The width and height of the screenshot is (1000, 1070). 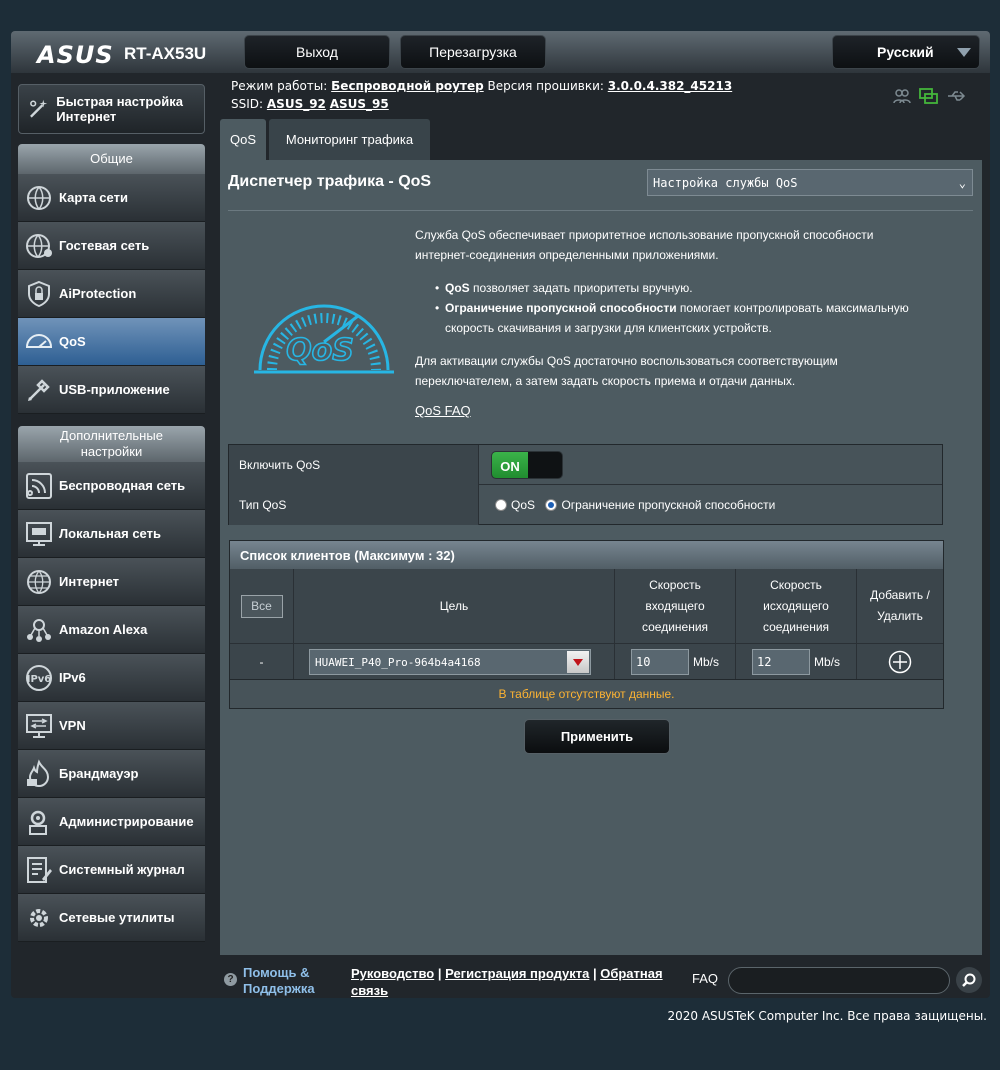 What do you see at coordinates (964, 52) in the screenshot?
I see `chevron-down-icon` at bounding box center [964, 52].